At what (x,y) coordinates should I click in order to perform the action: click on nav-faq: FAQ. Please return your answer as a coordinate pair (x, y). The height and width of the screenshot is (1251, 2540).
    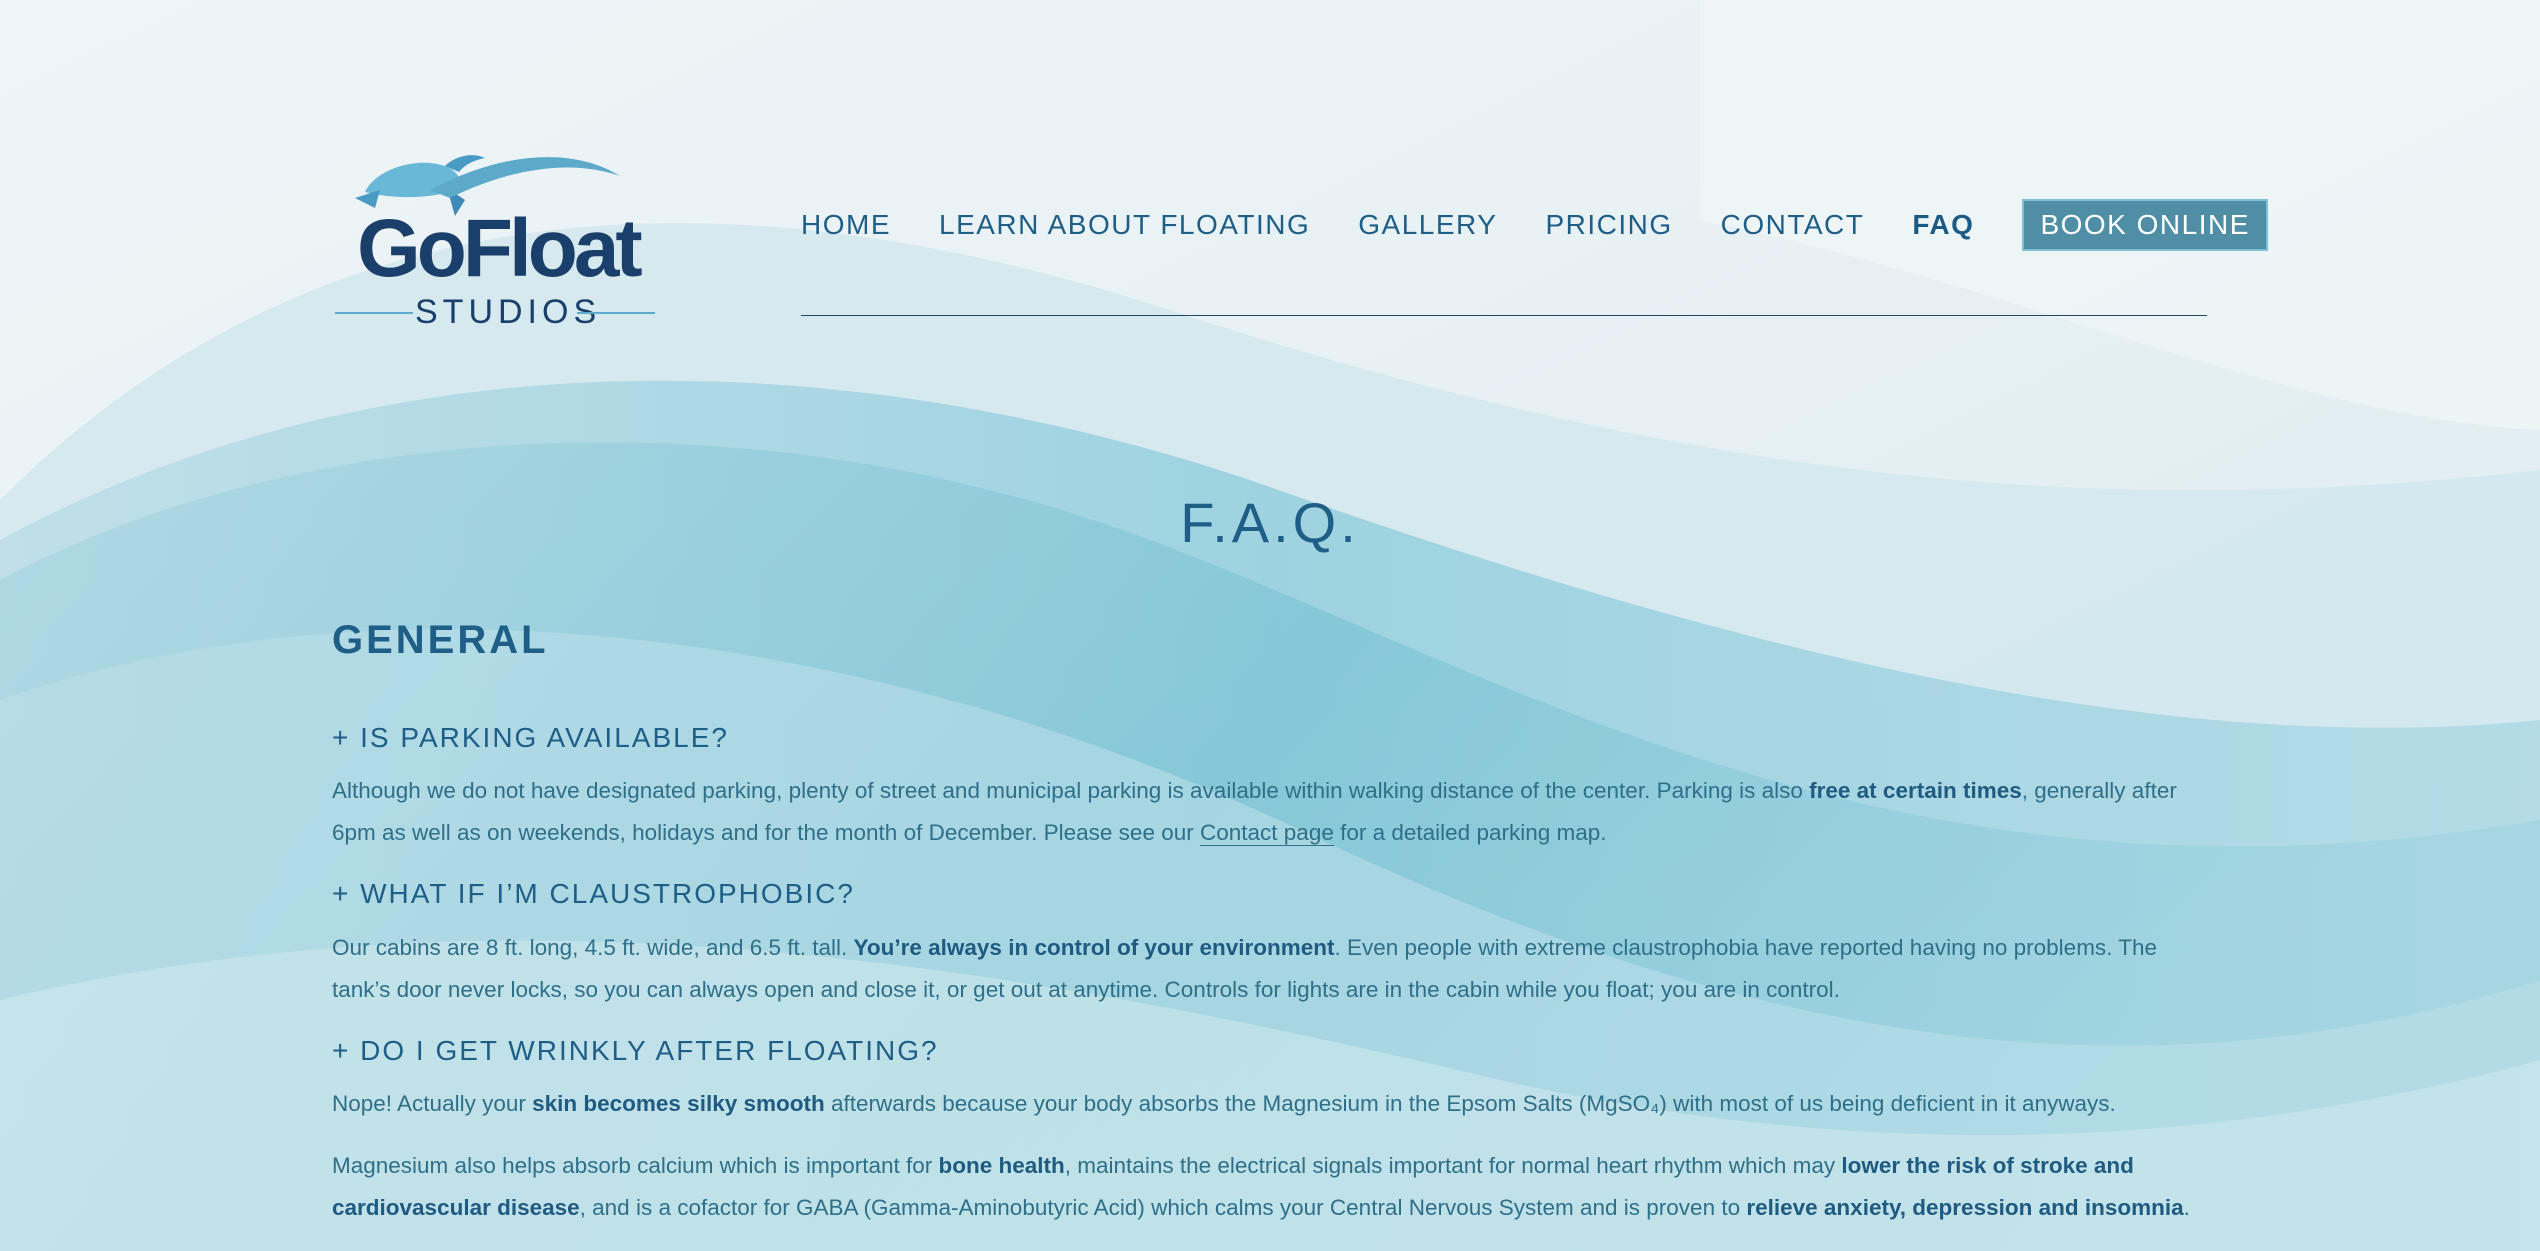
    Looking at the image, I should click on (1943, 225).